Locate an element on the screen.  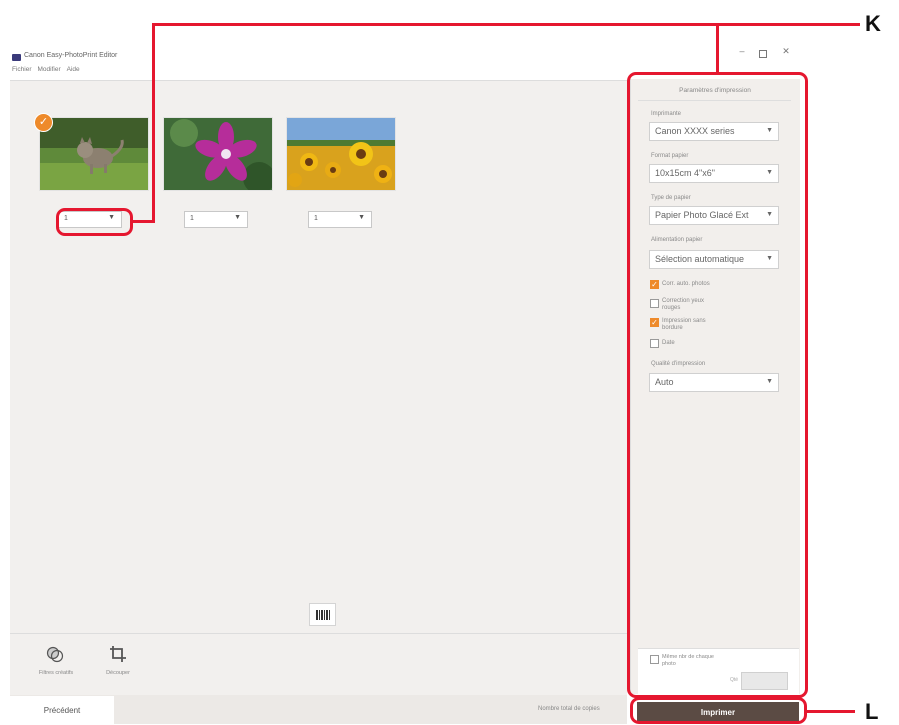
previous-button: Précédent is located at coordinates (62, 710).